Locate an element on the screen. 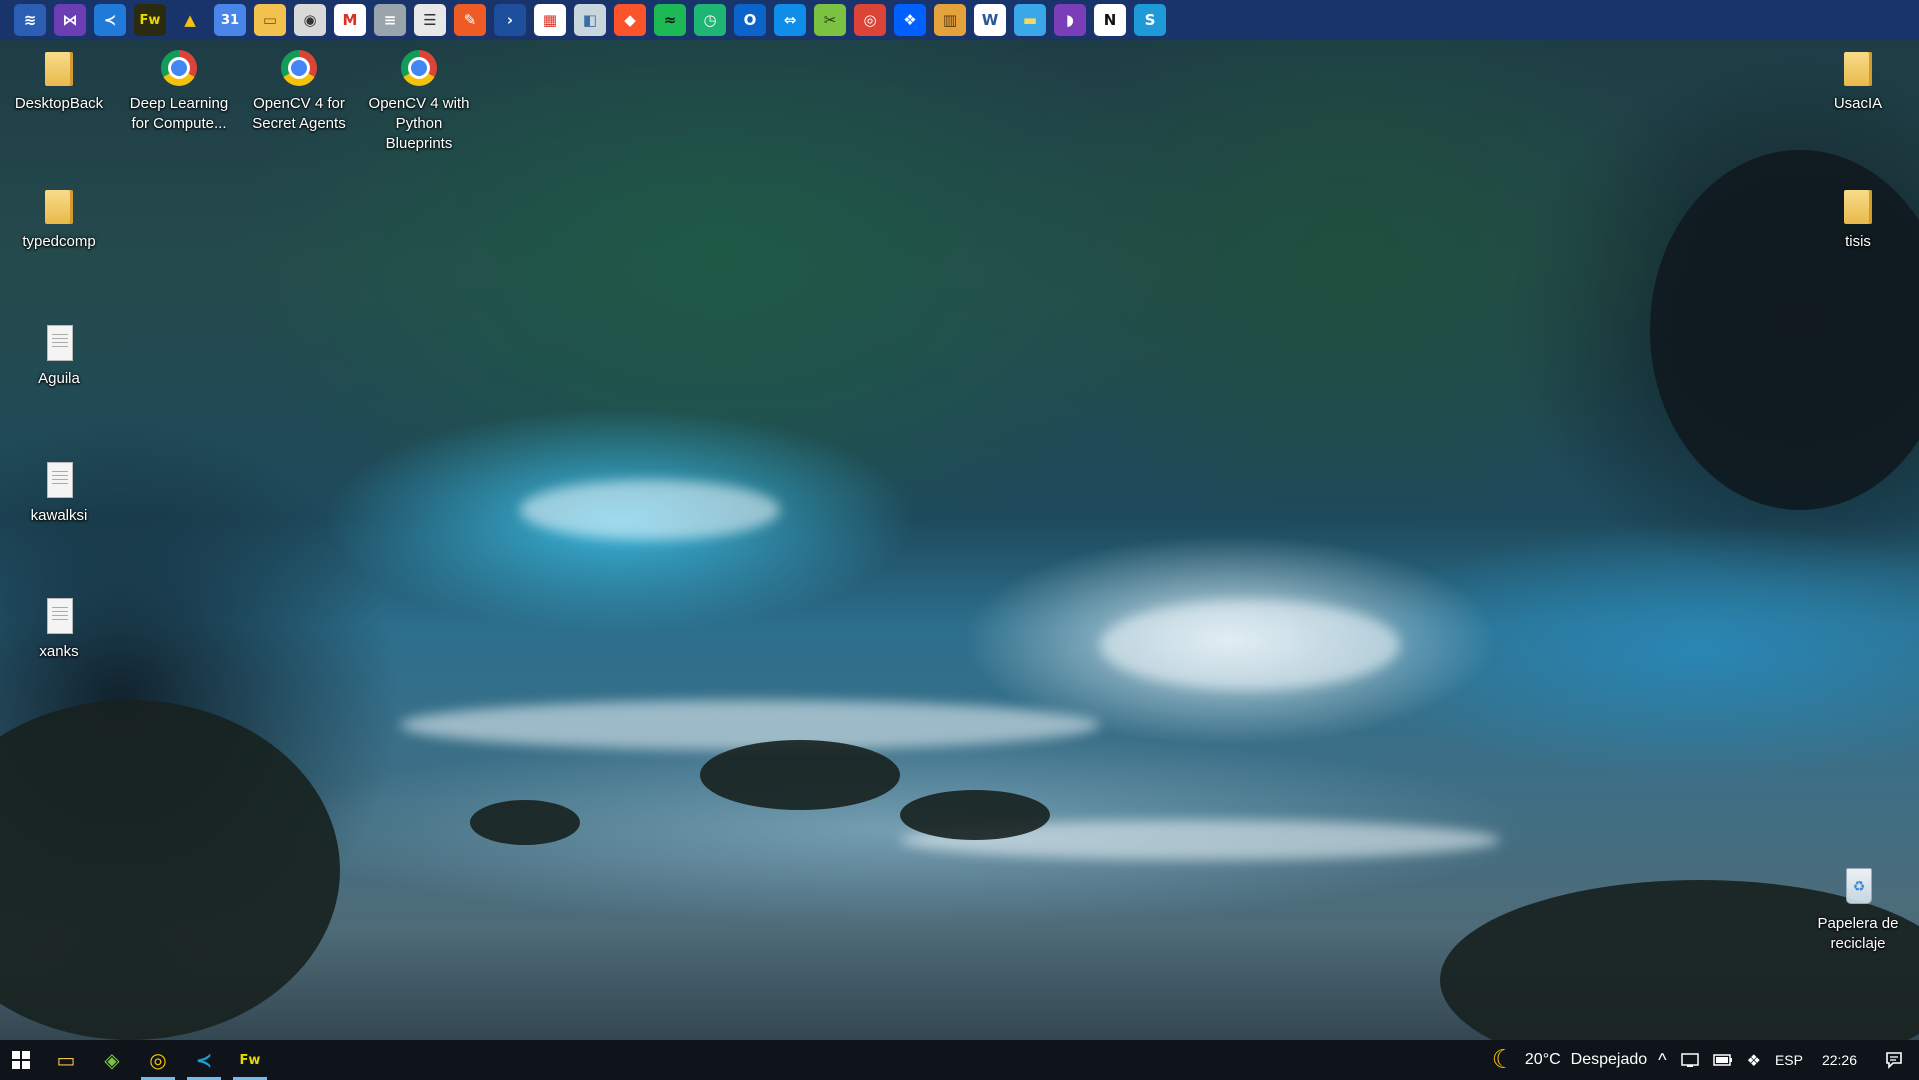  chevron-up-icon: ^ is located at coordinates (1662, 1059).